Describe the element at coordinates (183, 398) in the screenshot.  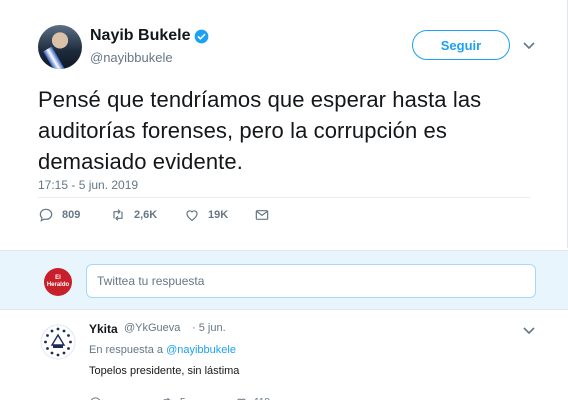
I see `reply-retweet-count: 5` at that location.